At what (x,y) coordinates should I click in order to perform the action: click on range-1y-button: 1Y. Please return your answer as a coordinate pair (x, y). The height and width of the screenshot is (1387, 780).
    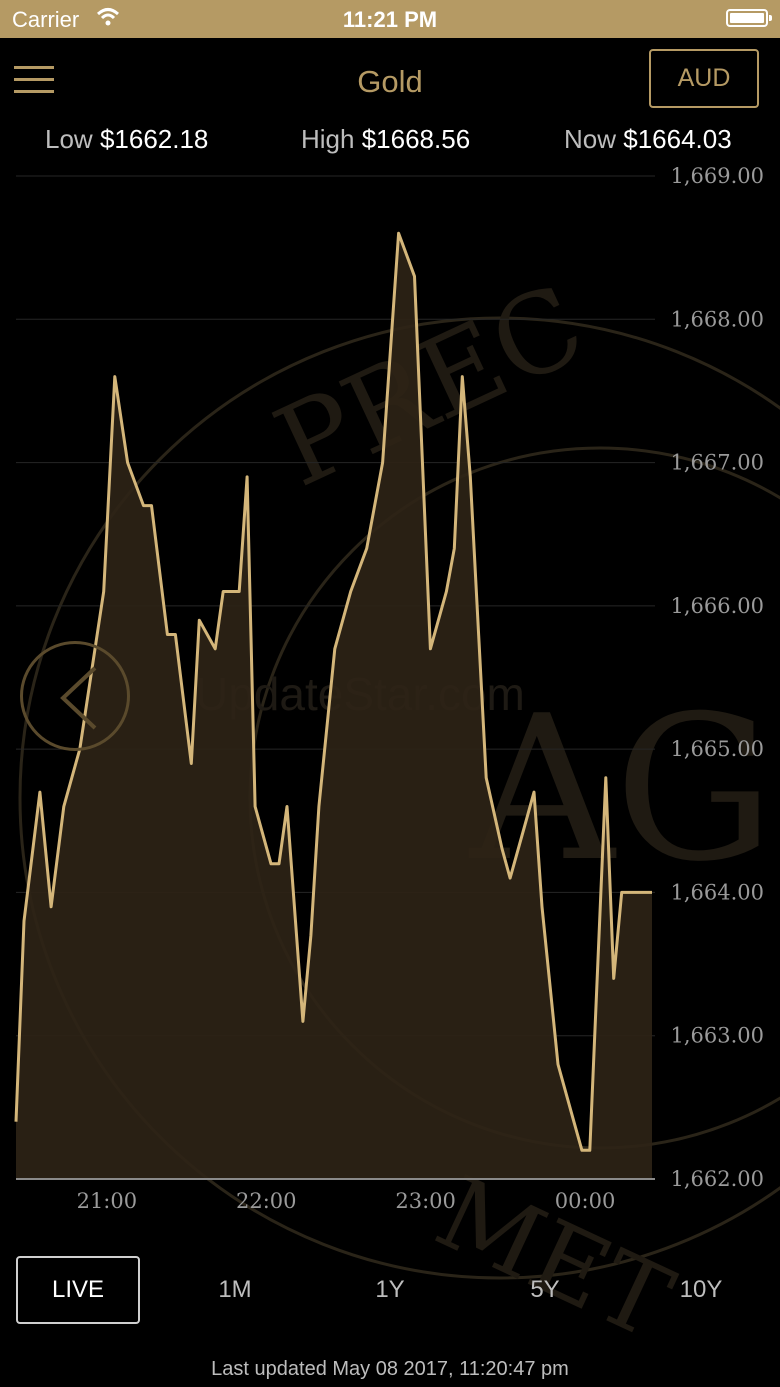
    Looking at the image, I should click on (390, 1290).